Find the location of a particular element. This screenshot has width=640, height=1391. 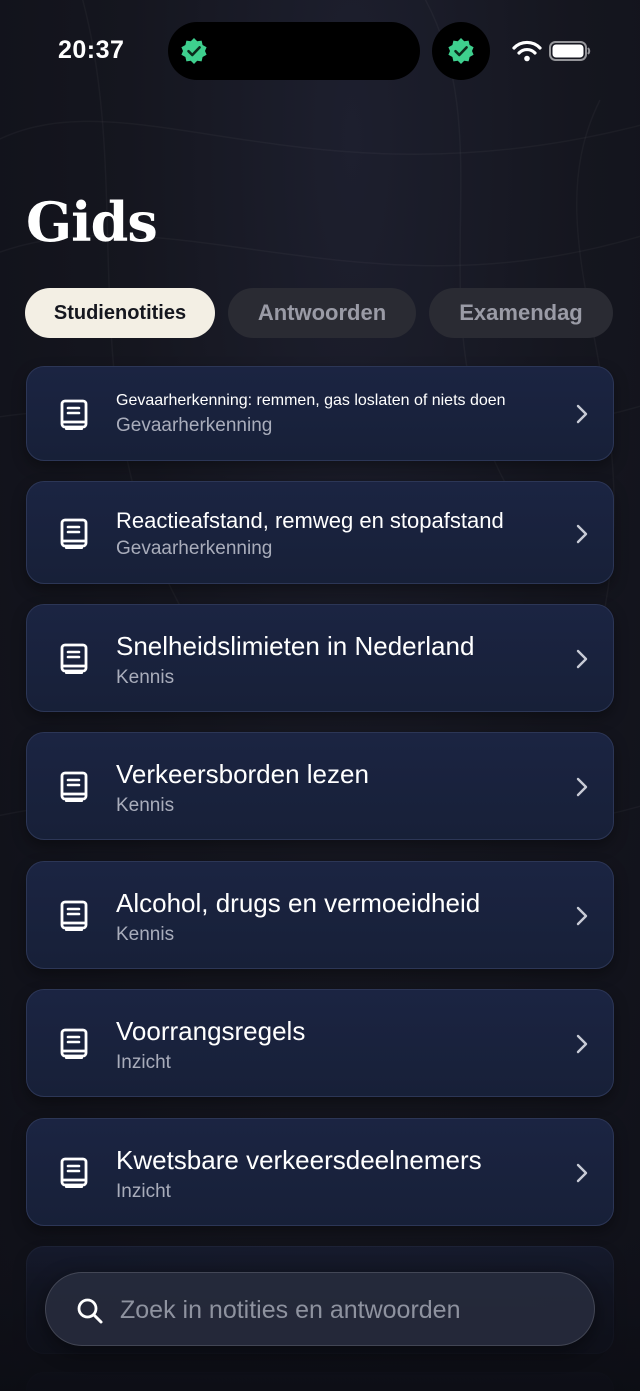

note-card: Verkeersborden lezen Kennis is located at coordinates (320, 786).